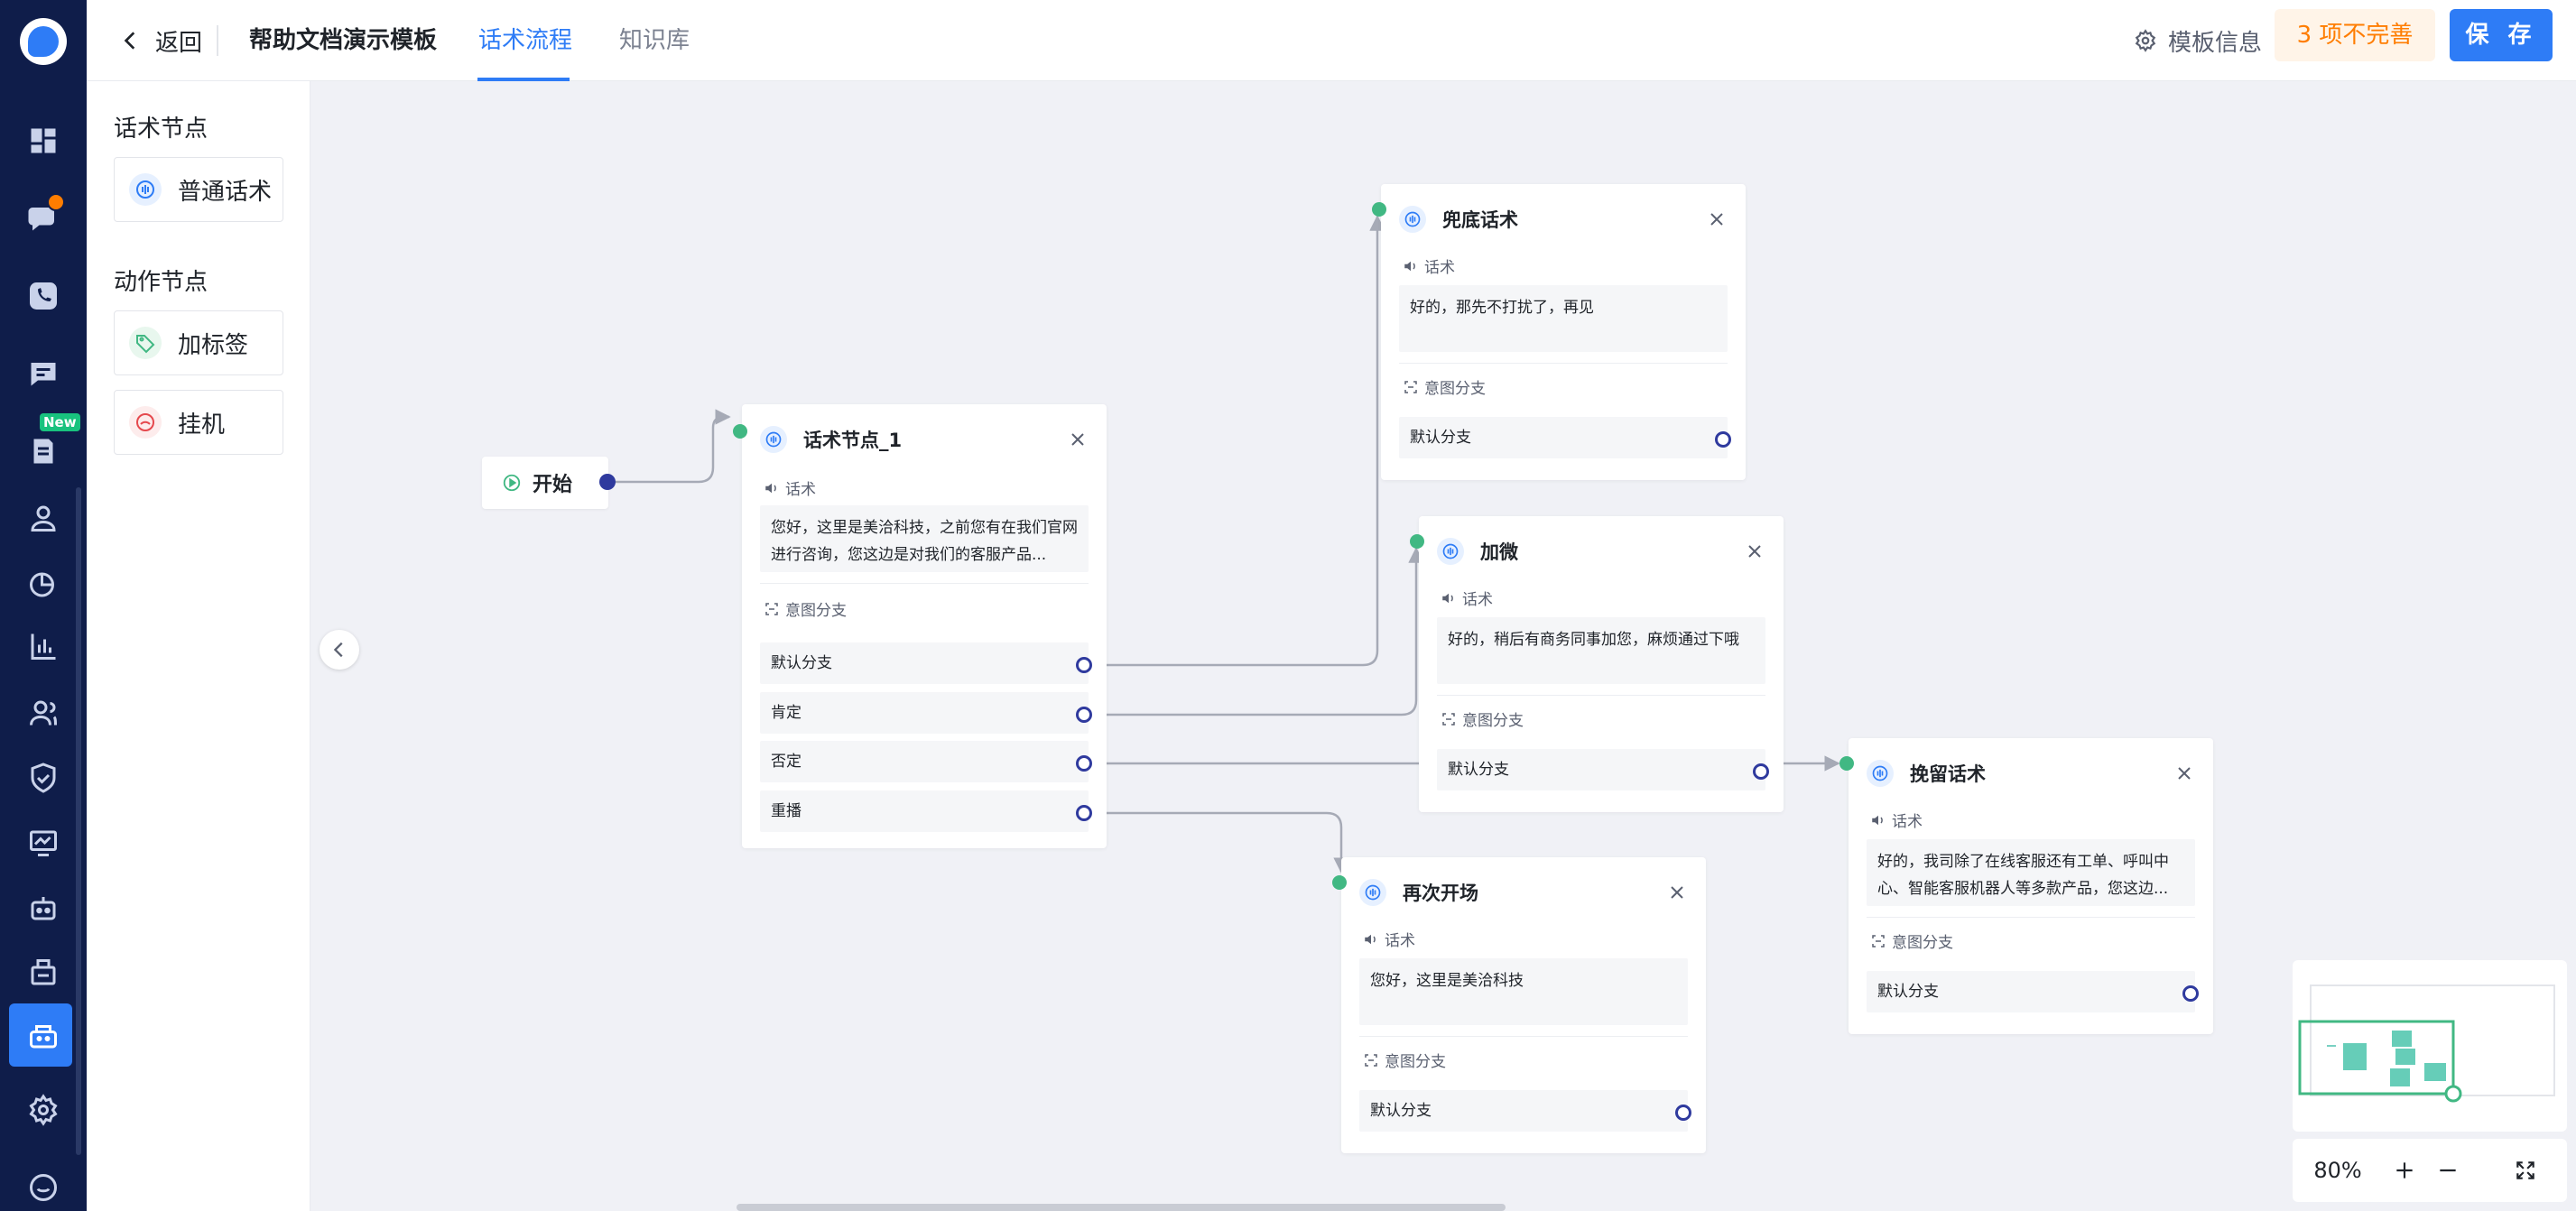 The width and height of the screenshot is (2576, 1211). Describe the element at coordinates (553, 485) in the screenshot. I see `start-label: 开始` at that location.